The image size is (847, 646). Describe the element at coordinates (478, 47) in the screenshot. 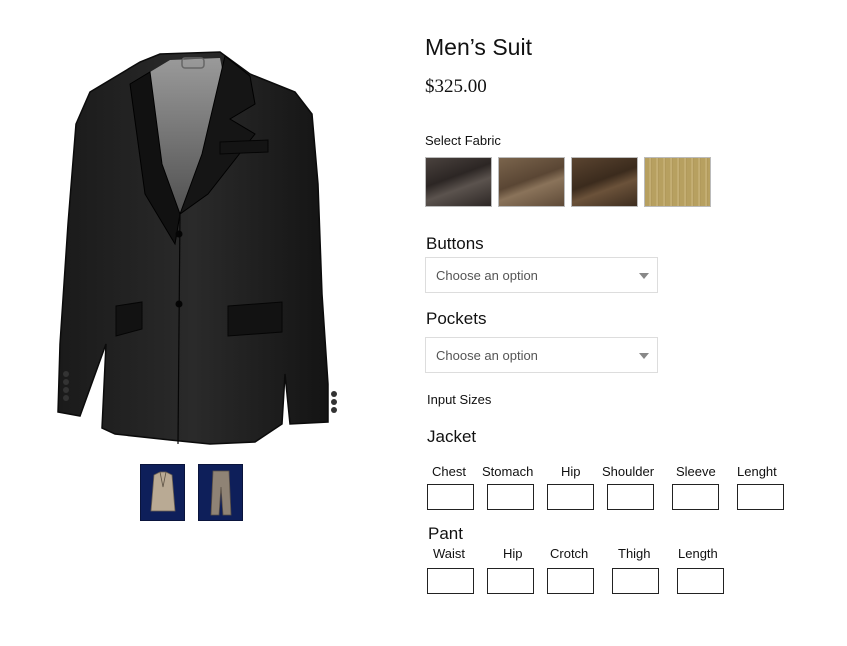

I see `product-title: Men’s Suit` at that location.